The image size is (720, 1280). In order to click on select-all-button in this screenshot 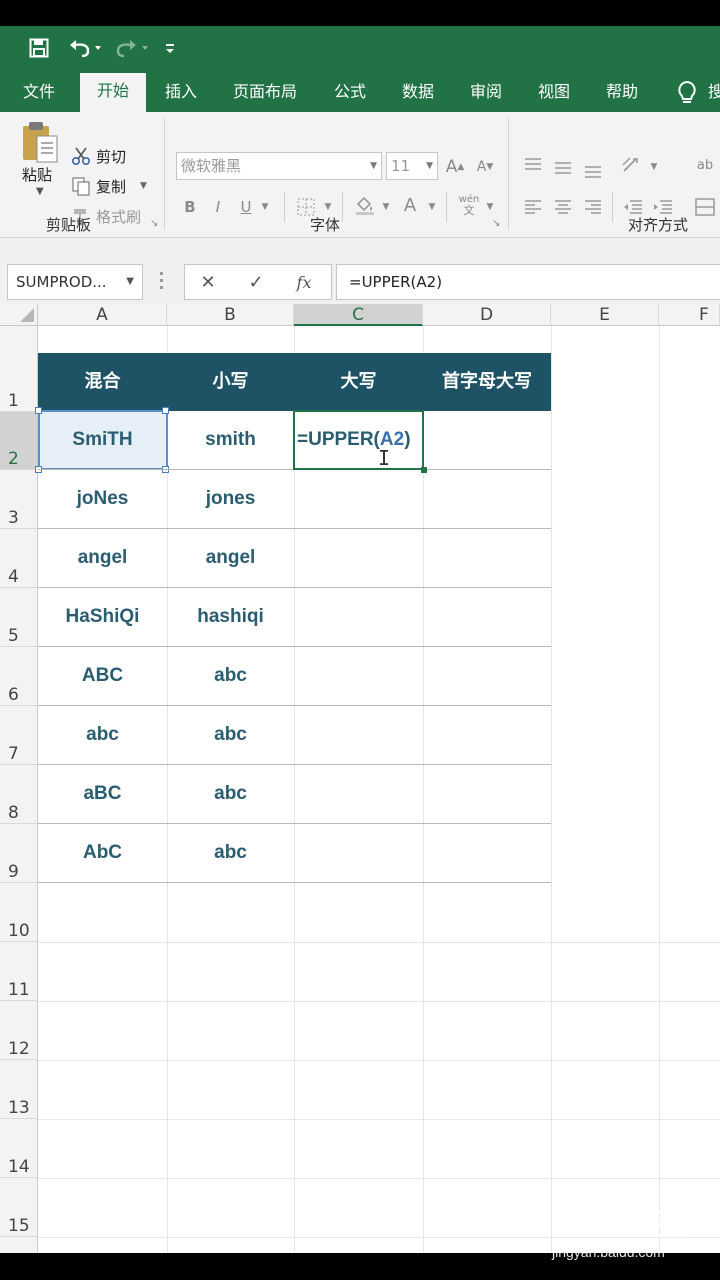, I will do `click(19, 315)`.